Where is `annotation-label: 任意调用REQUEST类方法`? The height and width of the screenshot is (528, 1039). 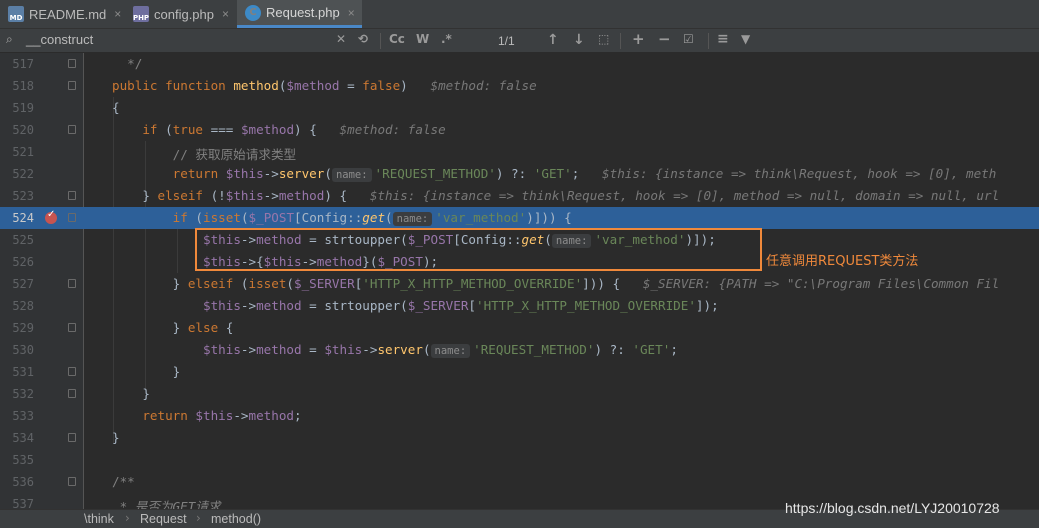
annotation-label: 任意调用REQUEST类方法 is located at coordinates (842, 261).